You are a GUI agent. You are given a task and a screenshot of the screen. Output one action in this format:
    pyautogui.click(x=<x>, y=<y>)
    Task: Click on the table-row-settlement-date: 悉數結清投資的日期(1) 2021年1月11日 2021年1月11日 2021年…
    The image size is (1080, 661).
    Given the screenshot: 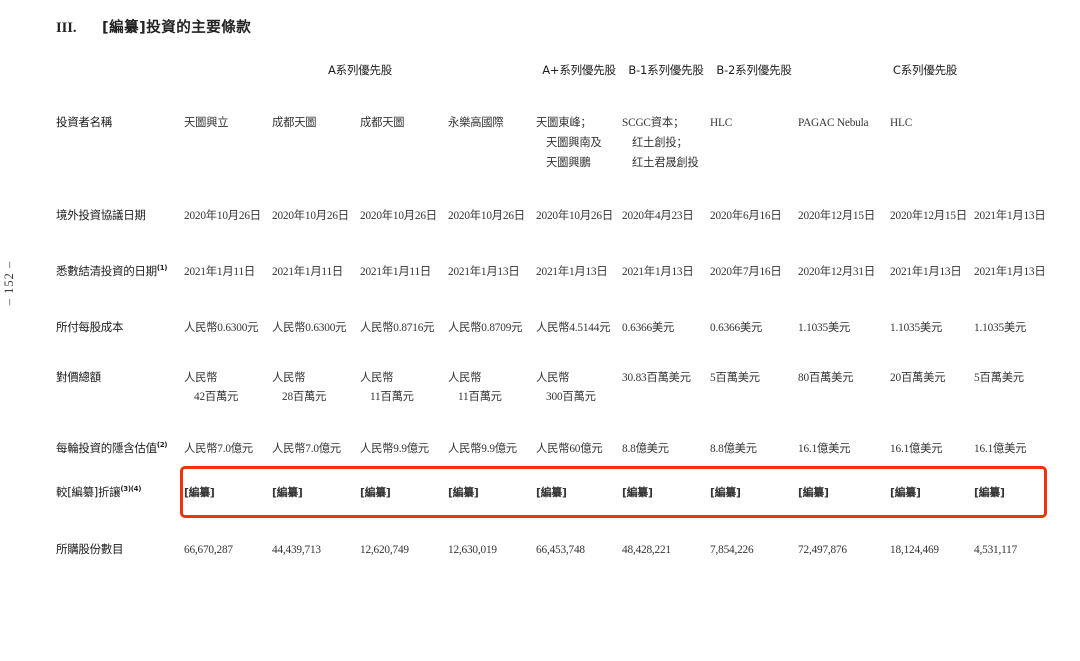 What is the action you would take?
    pyautogui.click(x=554, y=291)
    